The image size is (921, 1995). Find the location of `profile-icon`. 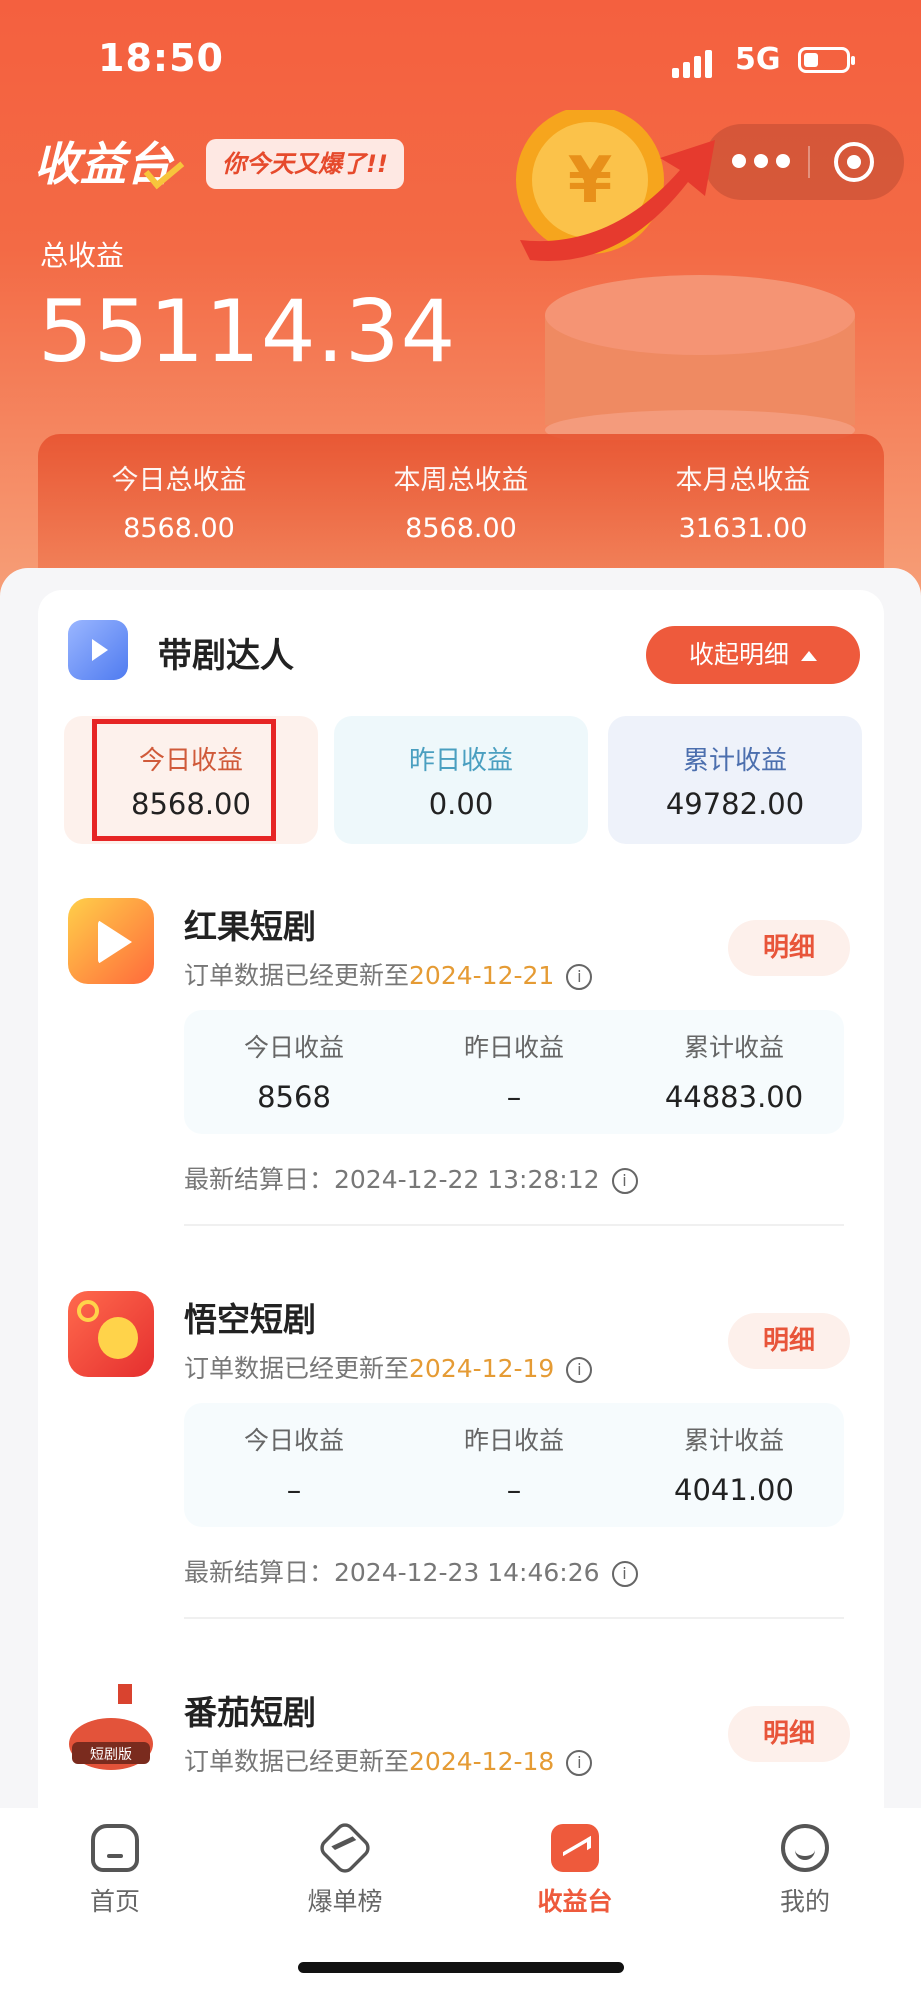

profile-icon is located at coordinates (805, 1848).